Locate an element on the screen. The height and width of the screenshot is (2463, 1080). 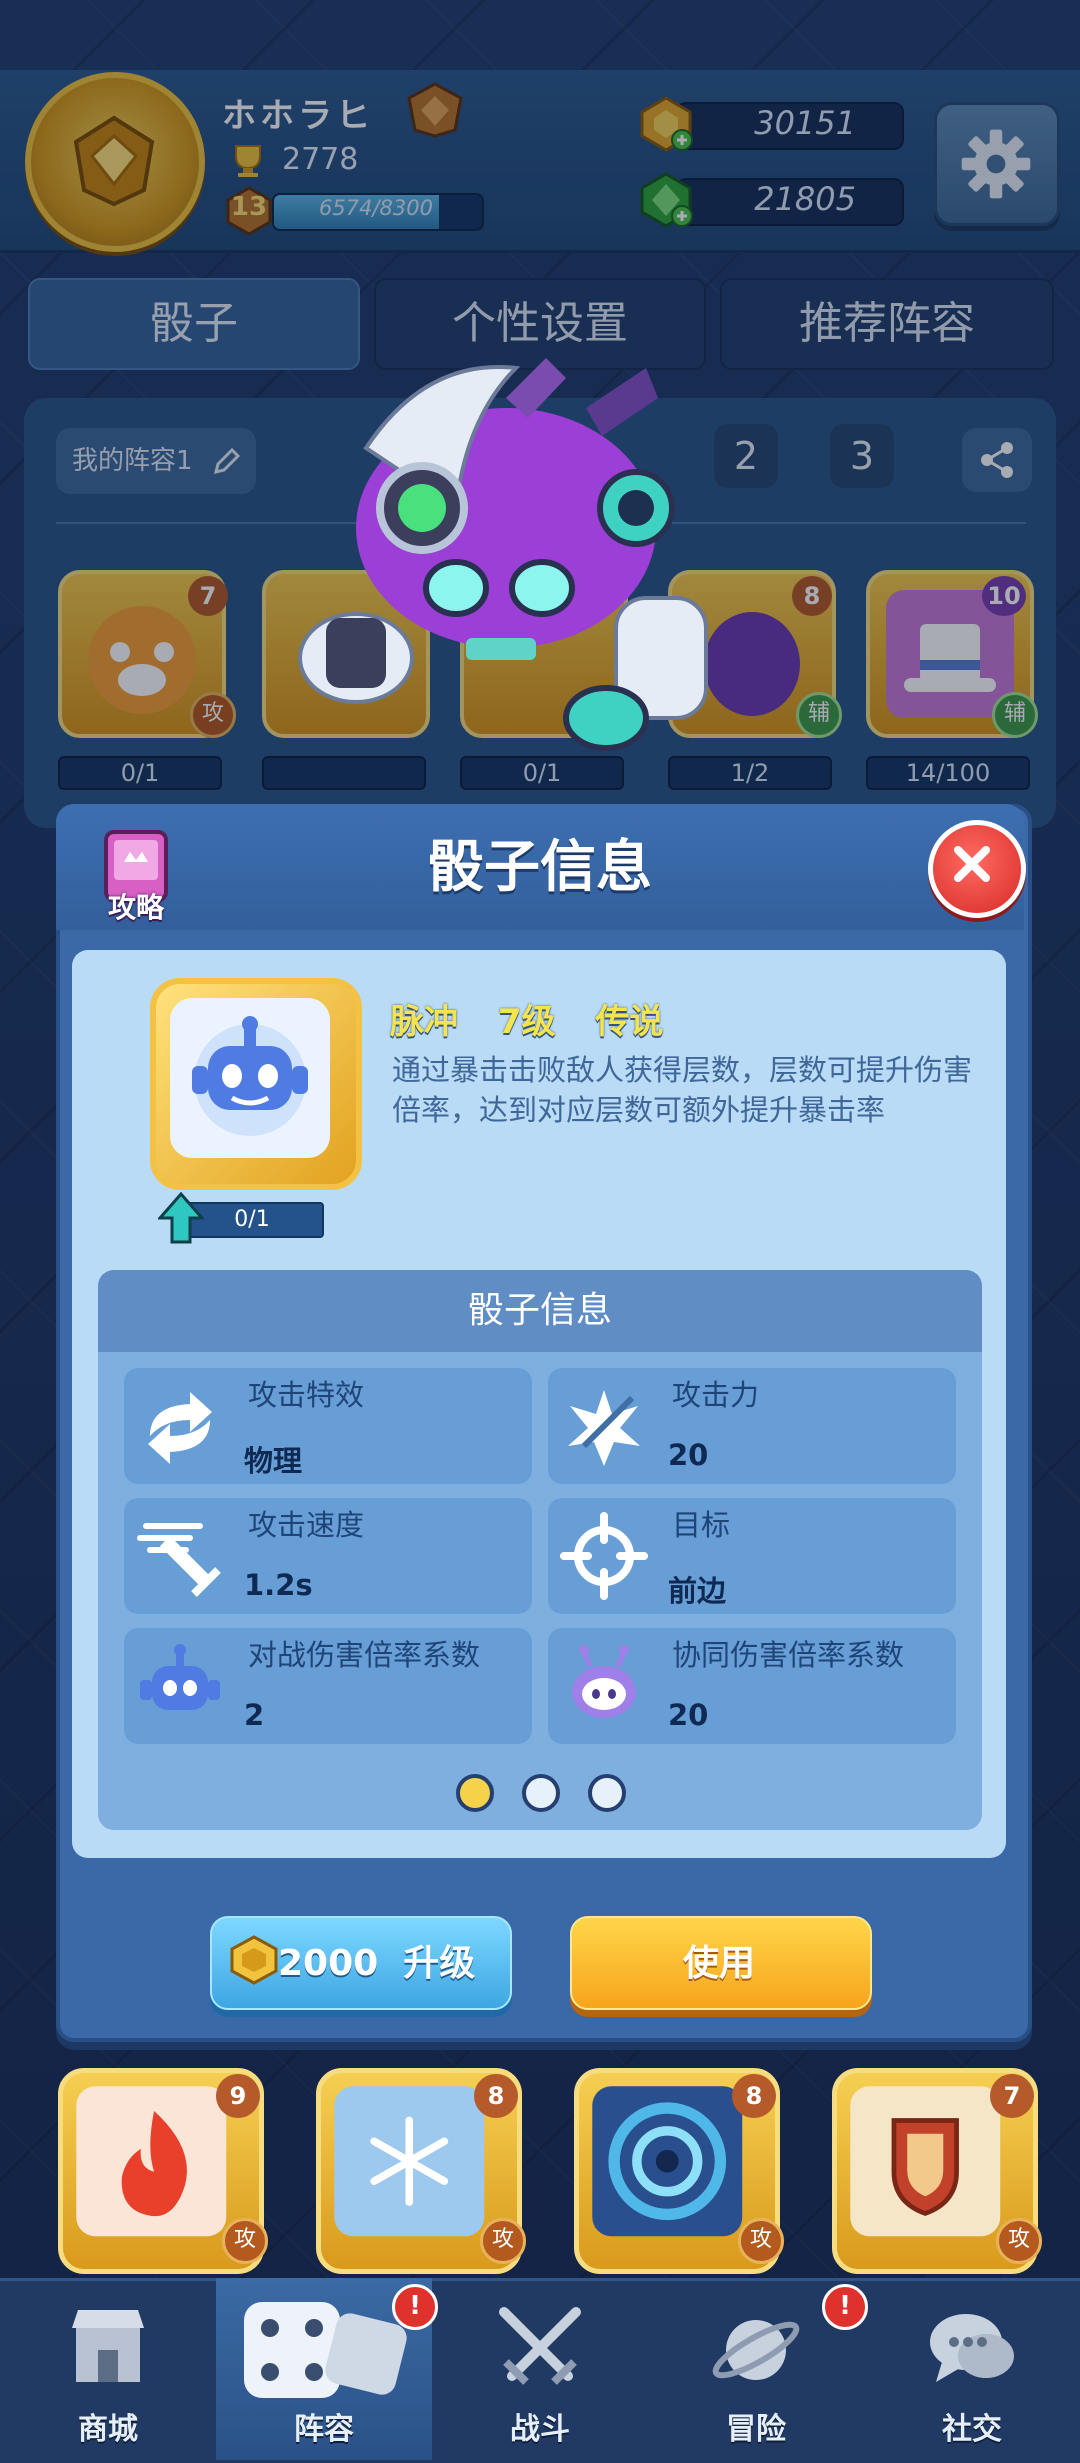
dice-name: 脉冲 is located at coordinates (424, 1022).